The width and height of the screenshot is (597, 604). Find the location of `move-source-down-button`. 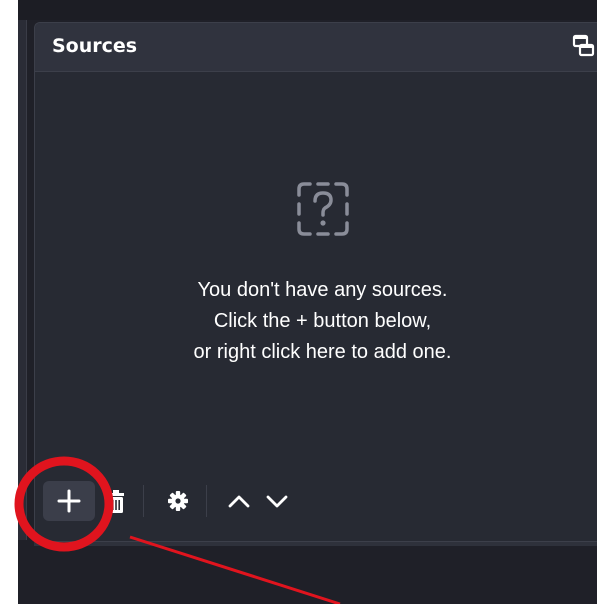

move-source-down-button is located at coordinates (277, 501).